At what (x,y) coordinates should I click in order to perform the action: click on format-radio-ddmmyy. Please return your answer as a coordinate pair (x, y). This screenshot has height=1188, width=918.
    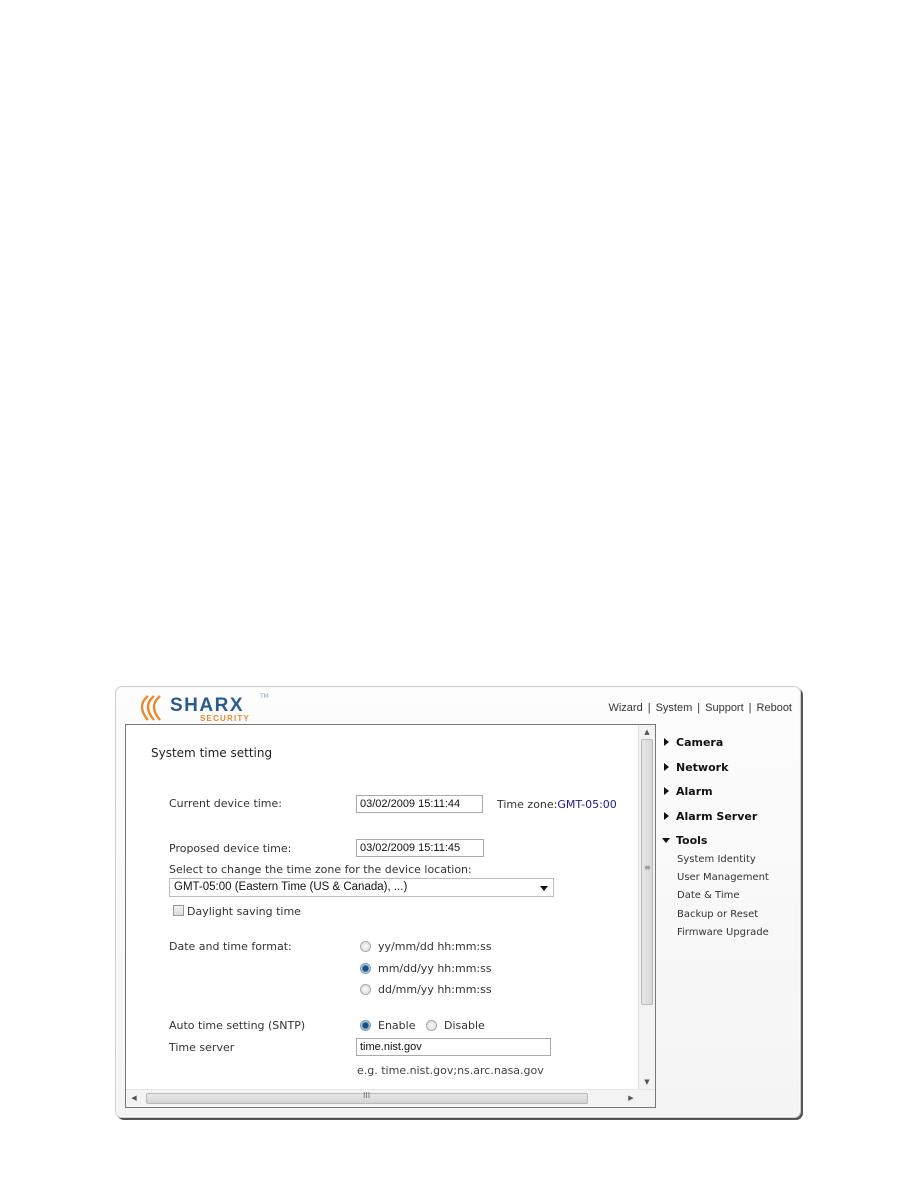
    Looking at the image, I should click on (365, 989).